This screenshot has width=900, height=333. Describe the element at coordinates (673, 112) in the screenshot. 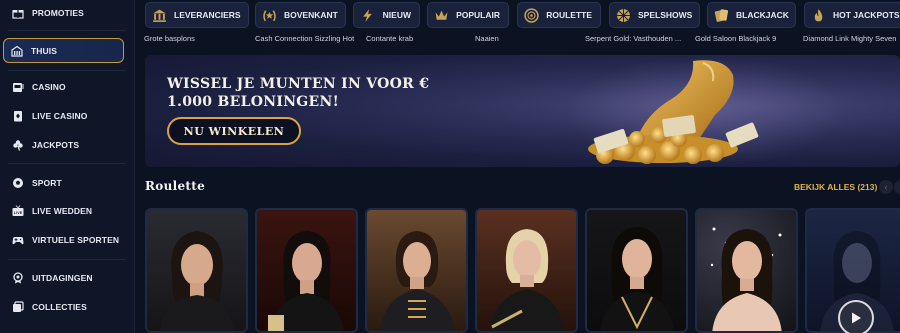

I see `cornucopia-illustration` at that location.